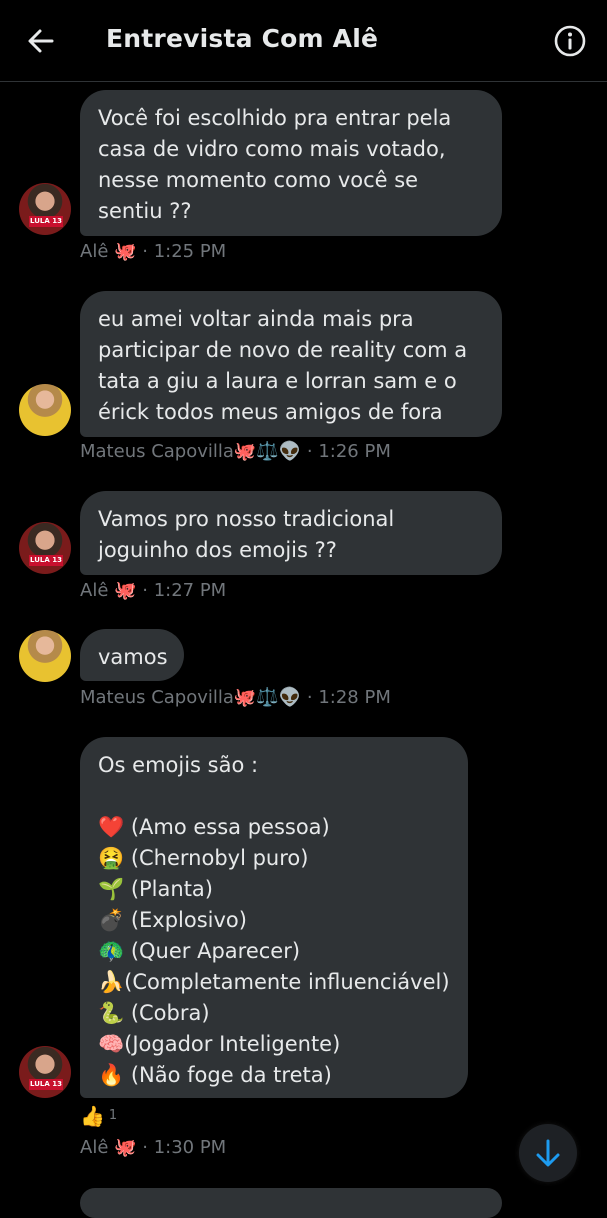 The height and width of the screenshot is (1218, 607). I want to click on message-meta: Alê 🐙 · 1:27 PM, so click(153, 590).